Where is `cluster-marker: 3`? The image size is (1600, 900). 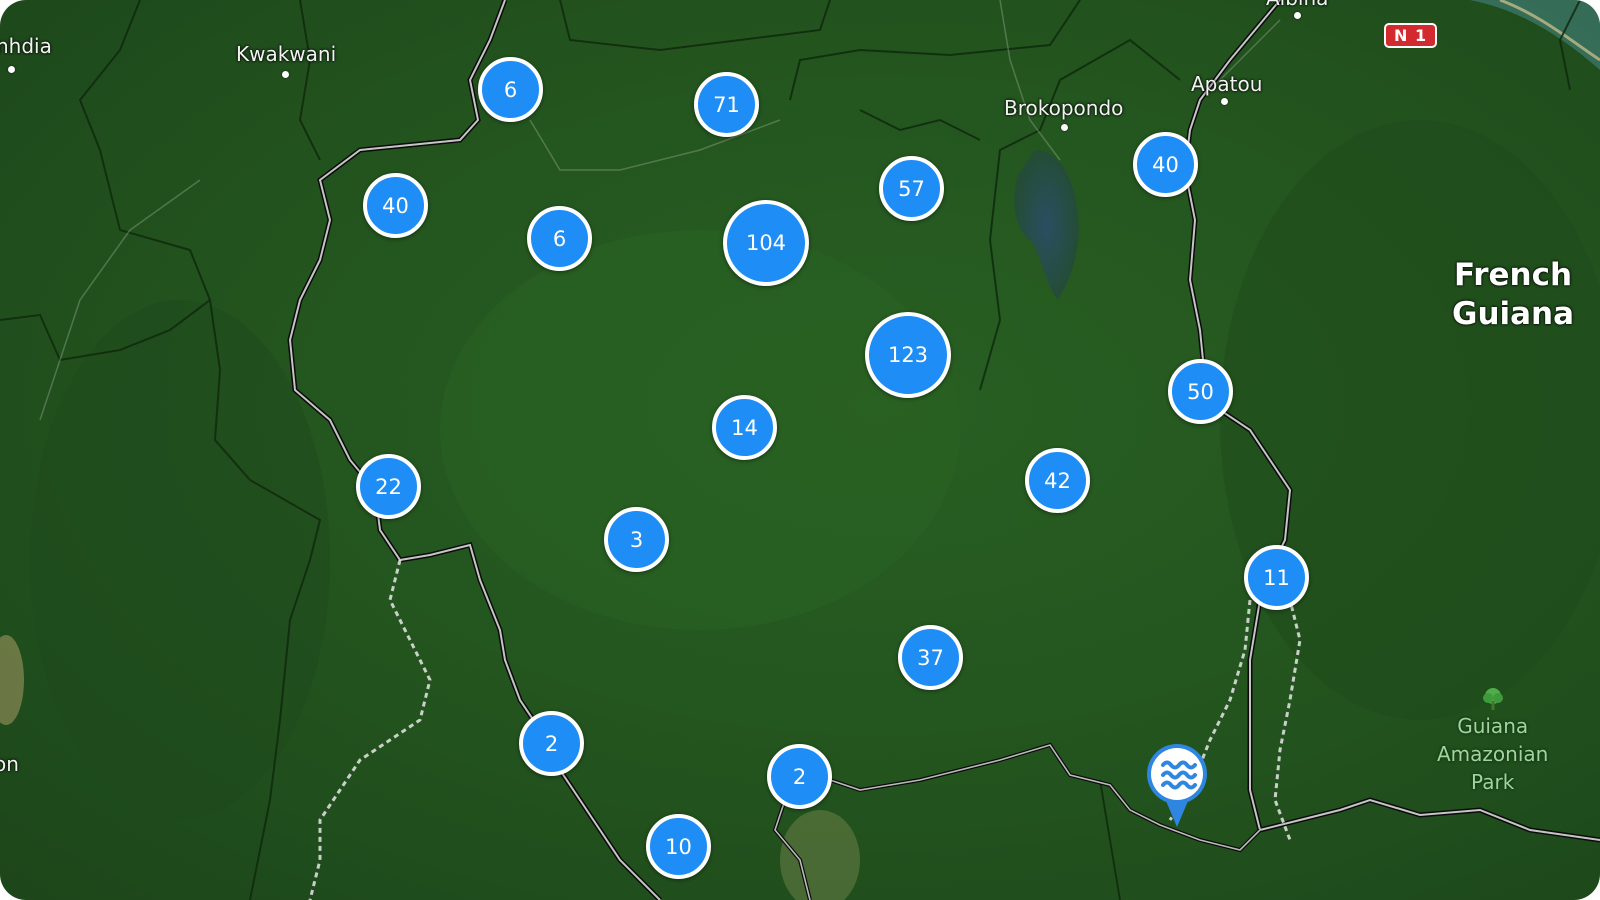
cluster-marker: 3 is located at coordinates (636, 539).